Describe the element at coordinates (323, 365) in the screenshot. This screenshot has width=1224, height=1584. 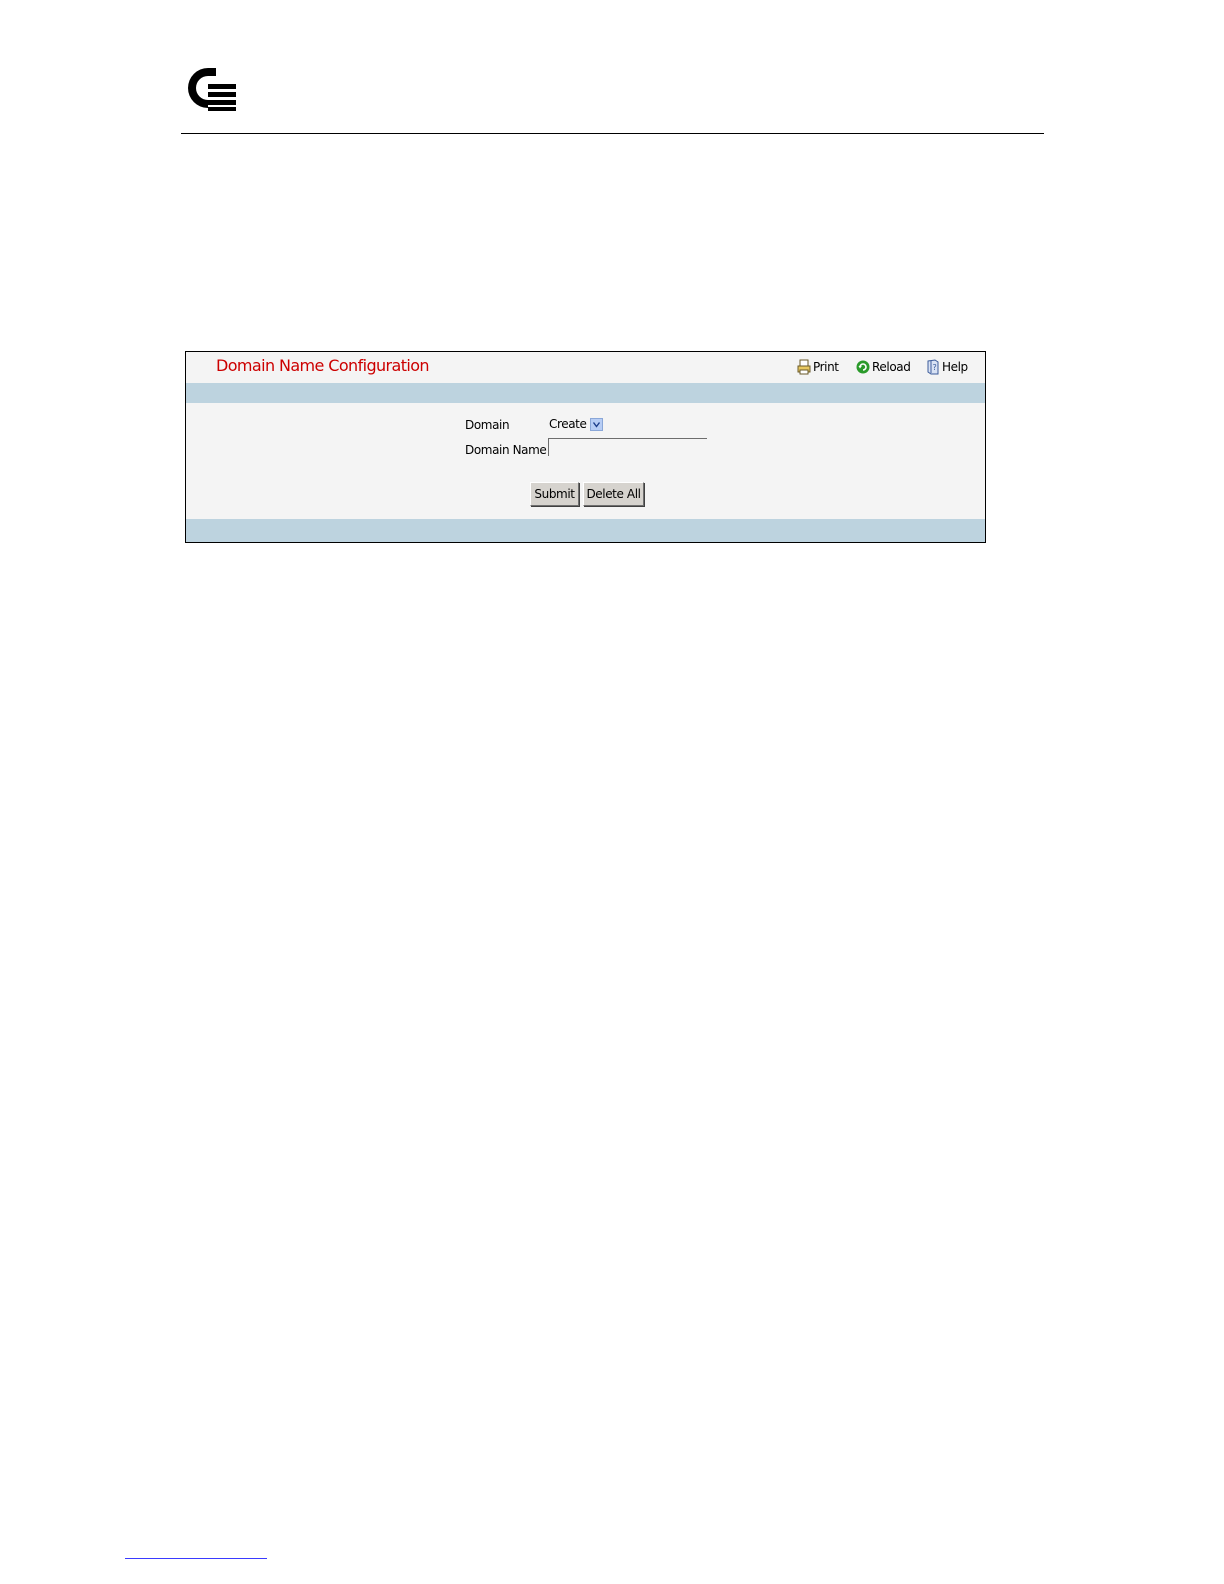
I see `page-title: Domain Name Configuration` at that location.